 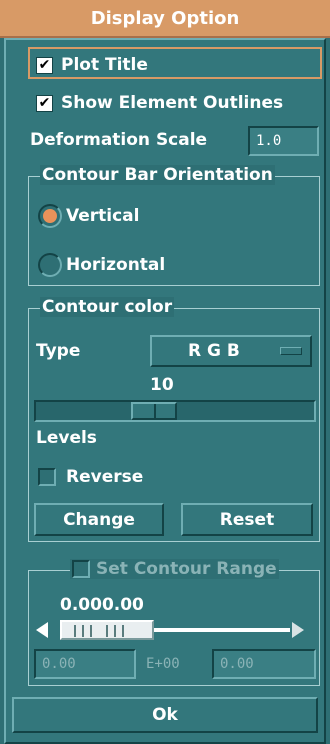 What do you see at coordinates (107, 307) in the screenshot?
I see `contour-color-group-title: Contour color` at bounding box center [107, 307].